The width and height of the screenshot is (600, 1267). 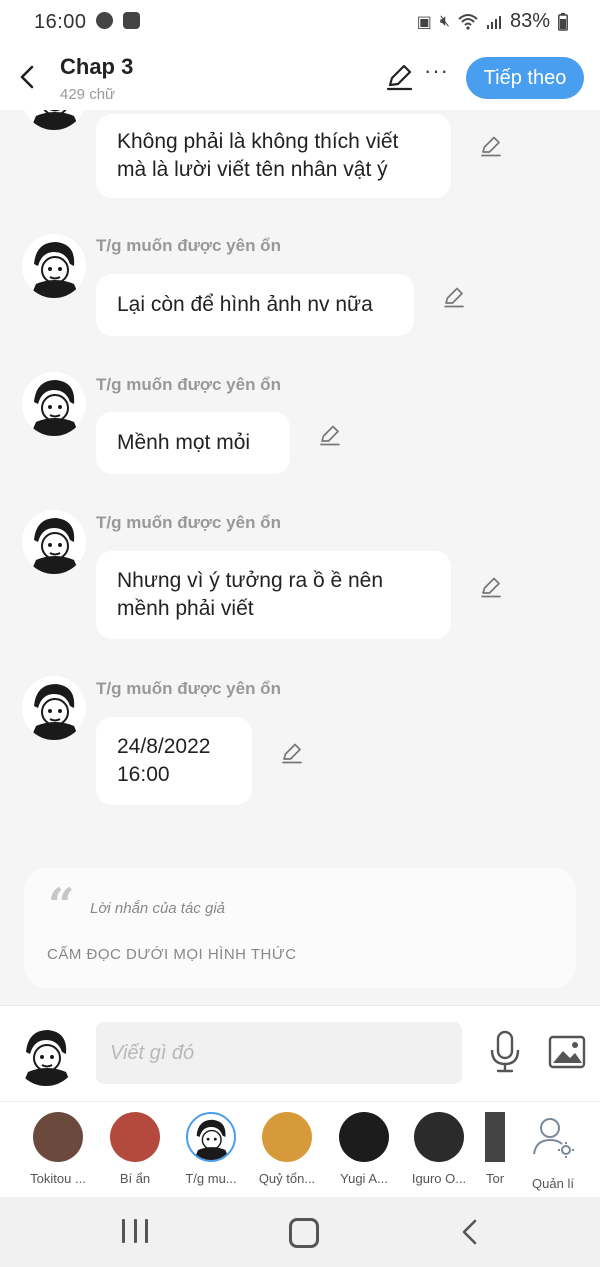 What do you see at coordinates (135, 1178) in the screenshot?
I see `character-name: Bí ẩn` at bounding box center [135, 1178].